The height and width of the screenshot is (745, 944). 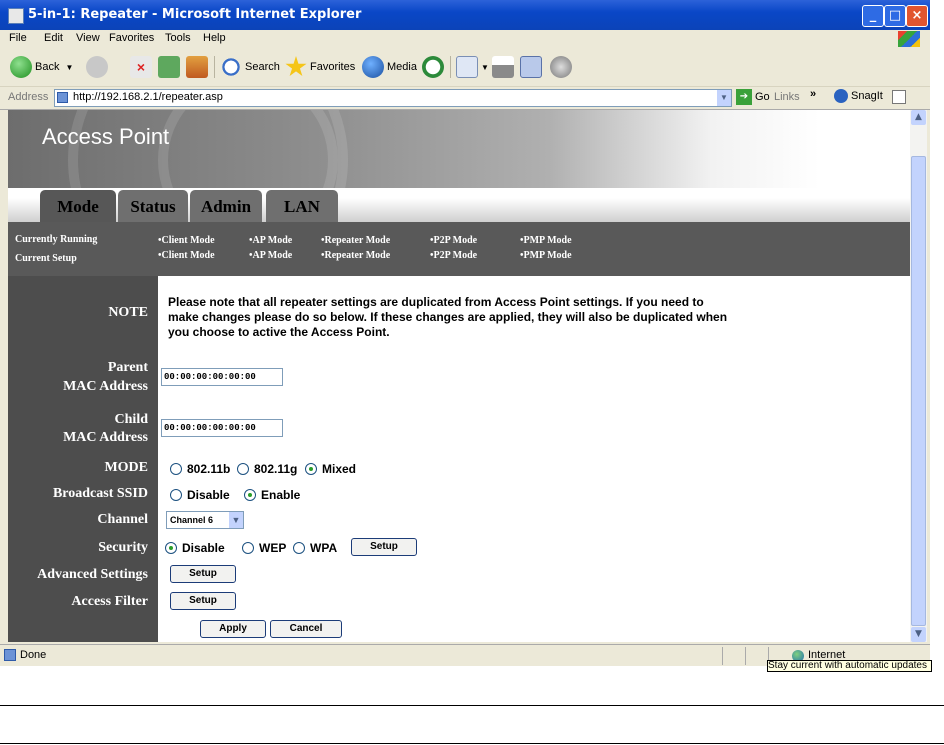 I want to click on address-label: Address, so click(x=28, y=97).